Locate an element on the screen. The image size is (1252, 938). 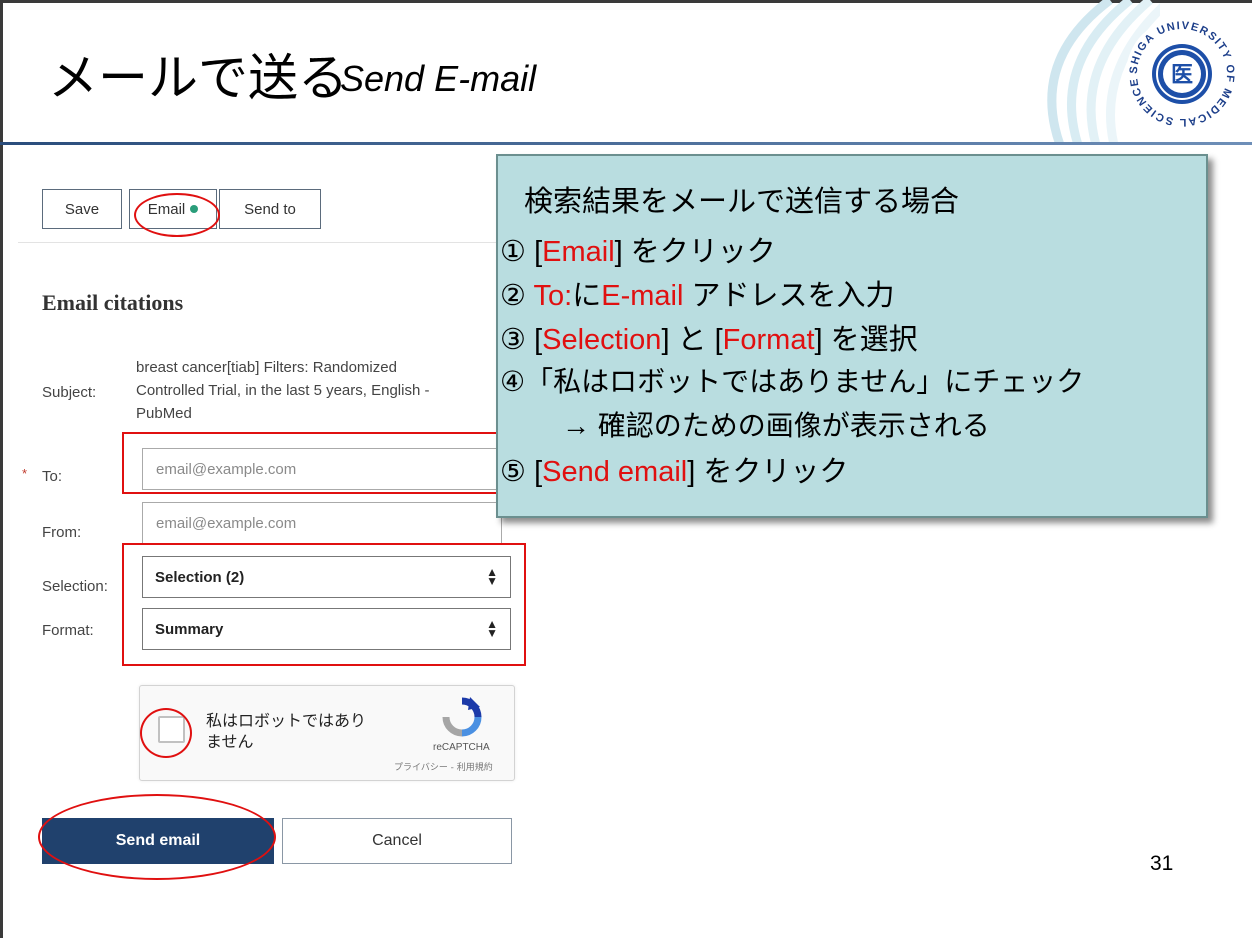
slide-frame-left is located at coordinates (1, 469).